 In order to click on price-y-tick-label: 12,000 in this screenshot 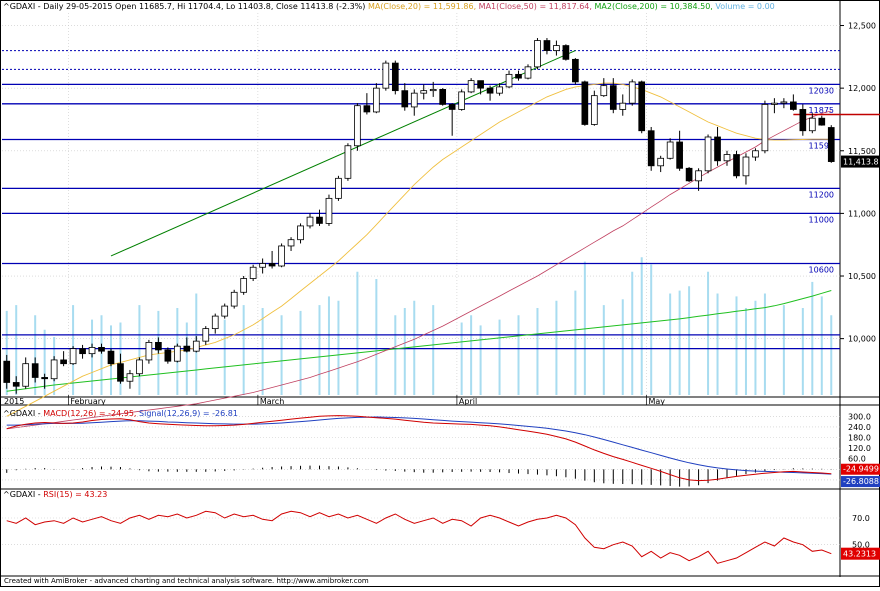, I will do `click(862, 88)`.